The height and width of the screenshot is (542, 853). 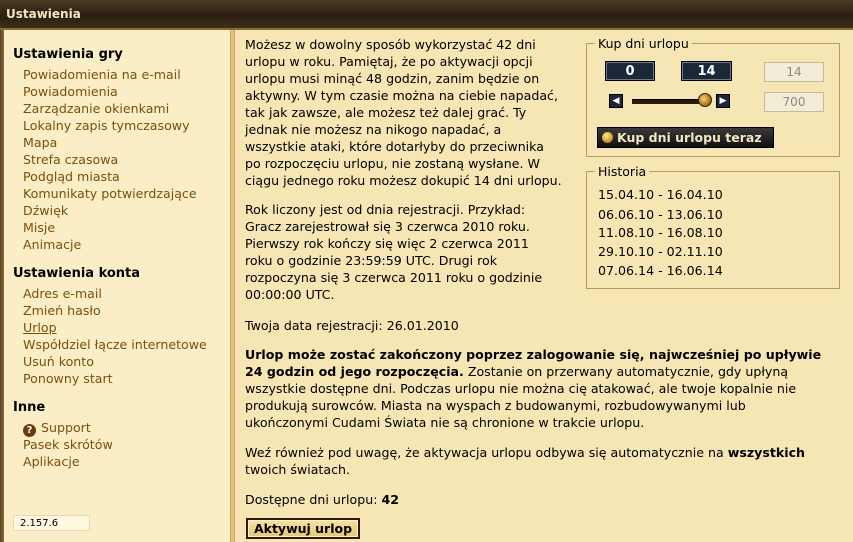 What do you see at coordinates (705, 100) in the screenshot?
I see `days-slider-knob` at bounding box center [705, 100].